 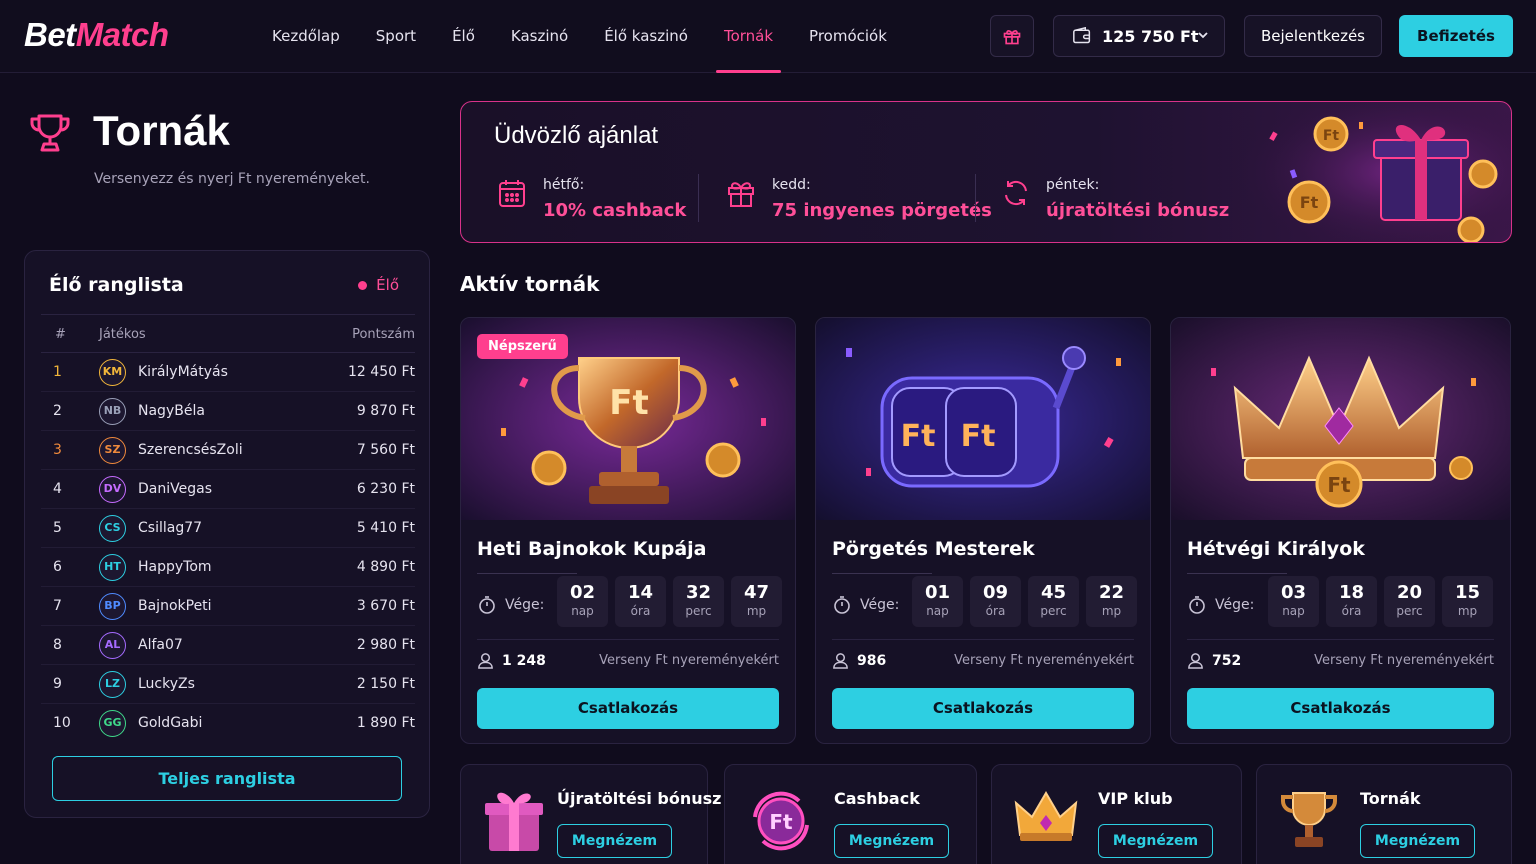 What do you see at coordinates (112, 372) in the screenshot?
I see `avatar: KM` at bounding box center [112, 372].